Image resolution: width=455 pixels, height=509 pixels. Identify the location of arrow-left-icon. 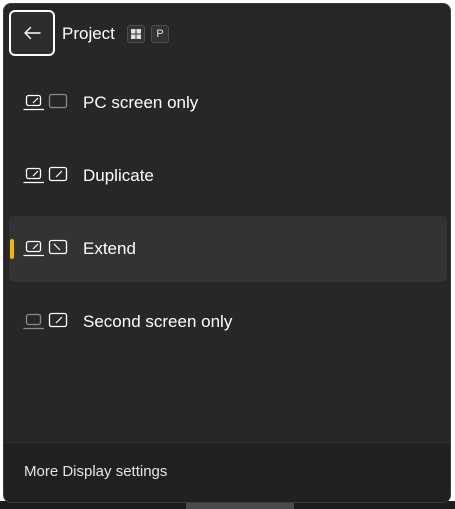
(32, 33).